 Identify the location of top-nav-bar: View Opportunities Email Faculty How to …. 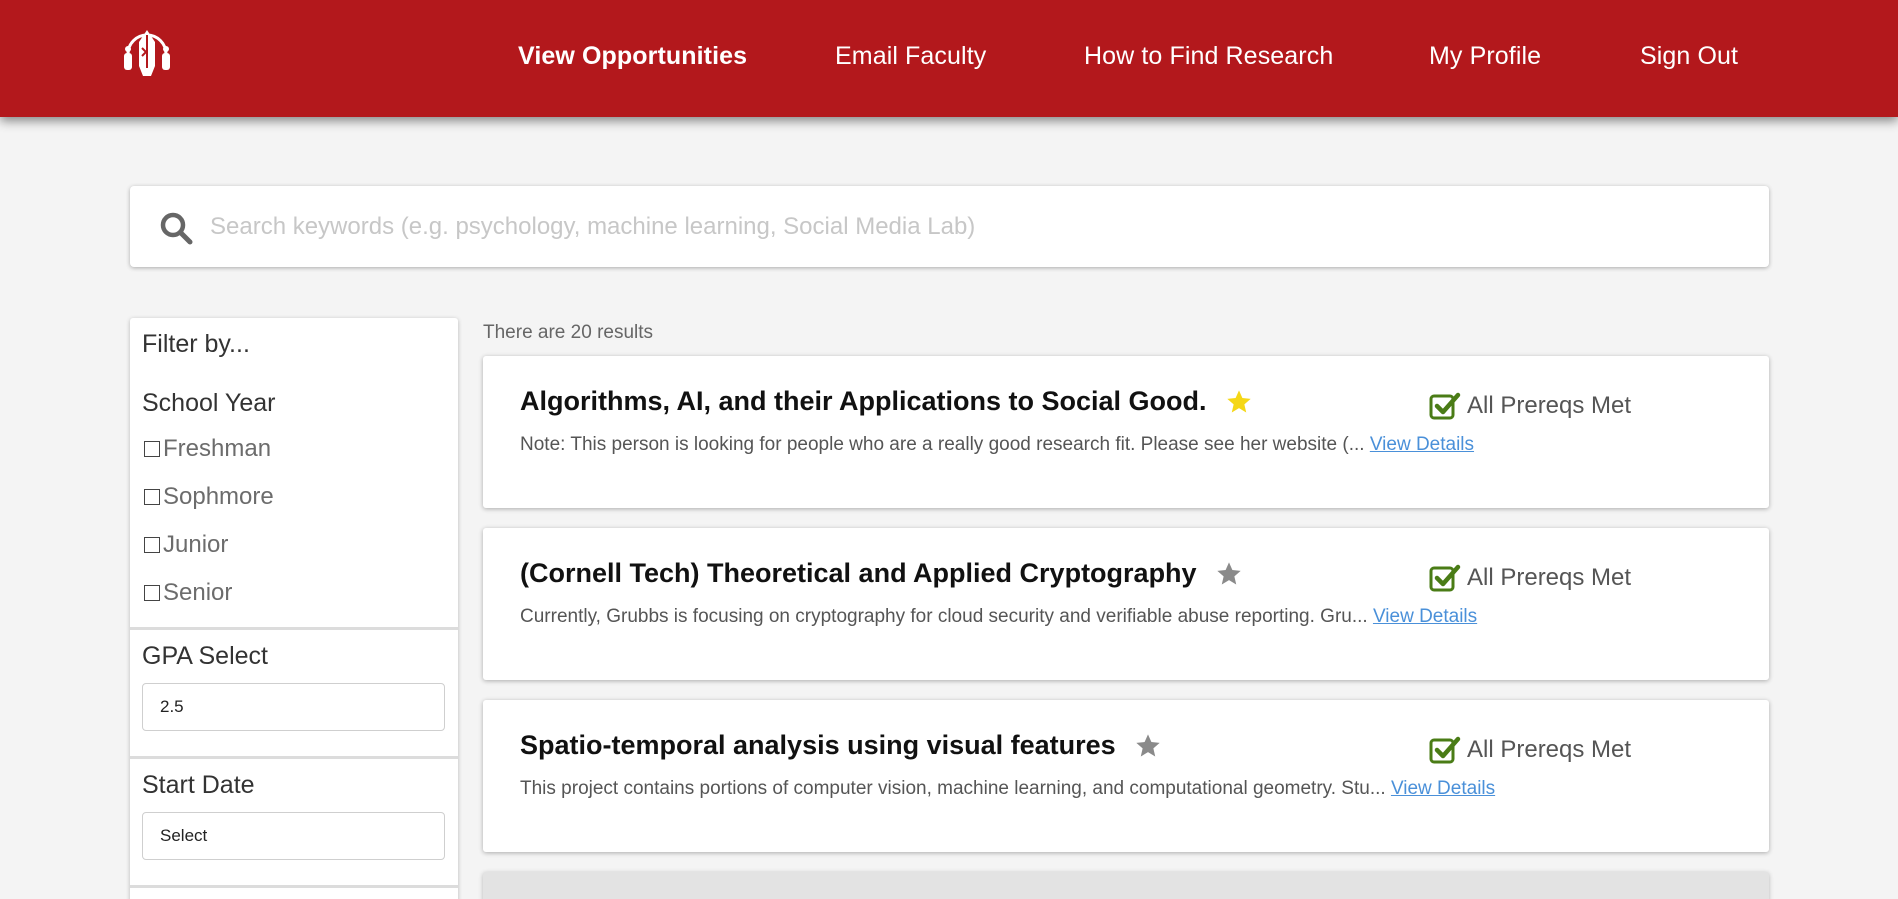
(949, 58).